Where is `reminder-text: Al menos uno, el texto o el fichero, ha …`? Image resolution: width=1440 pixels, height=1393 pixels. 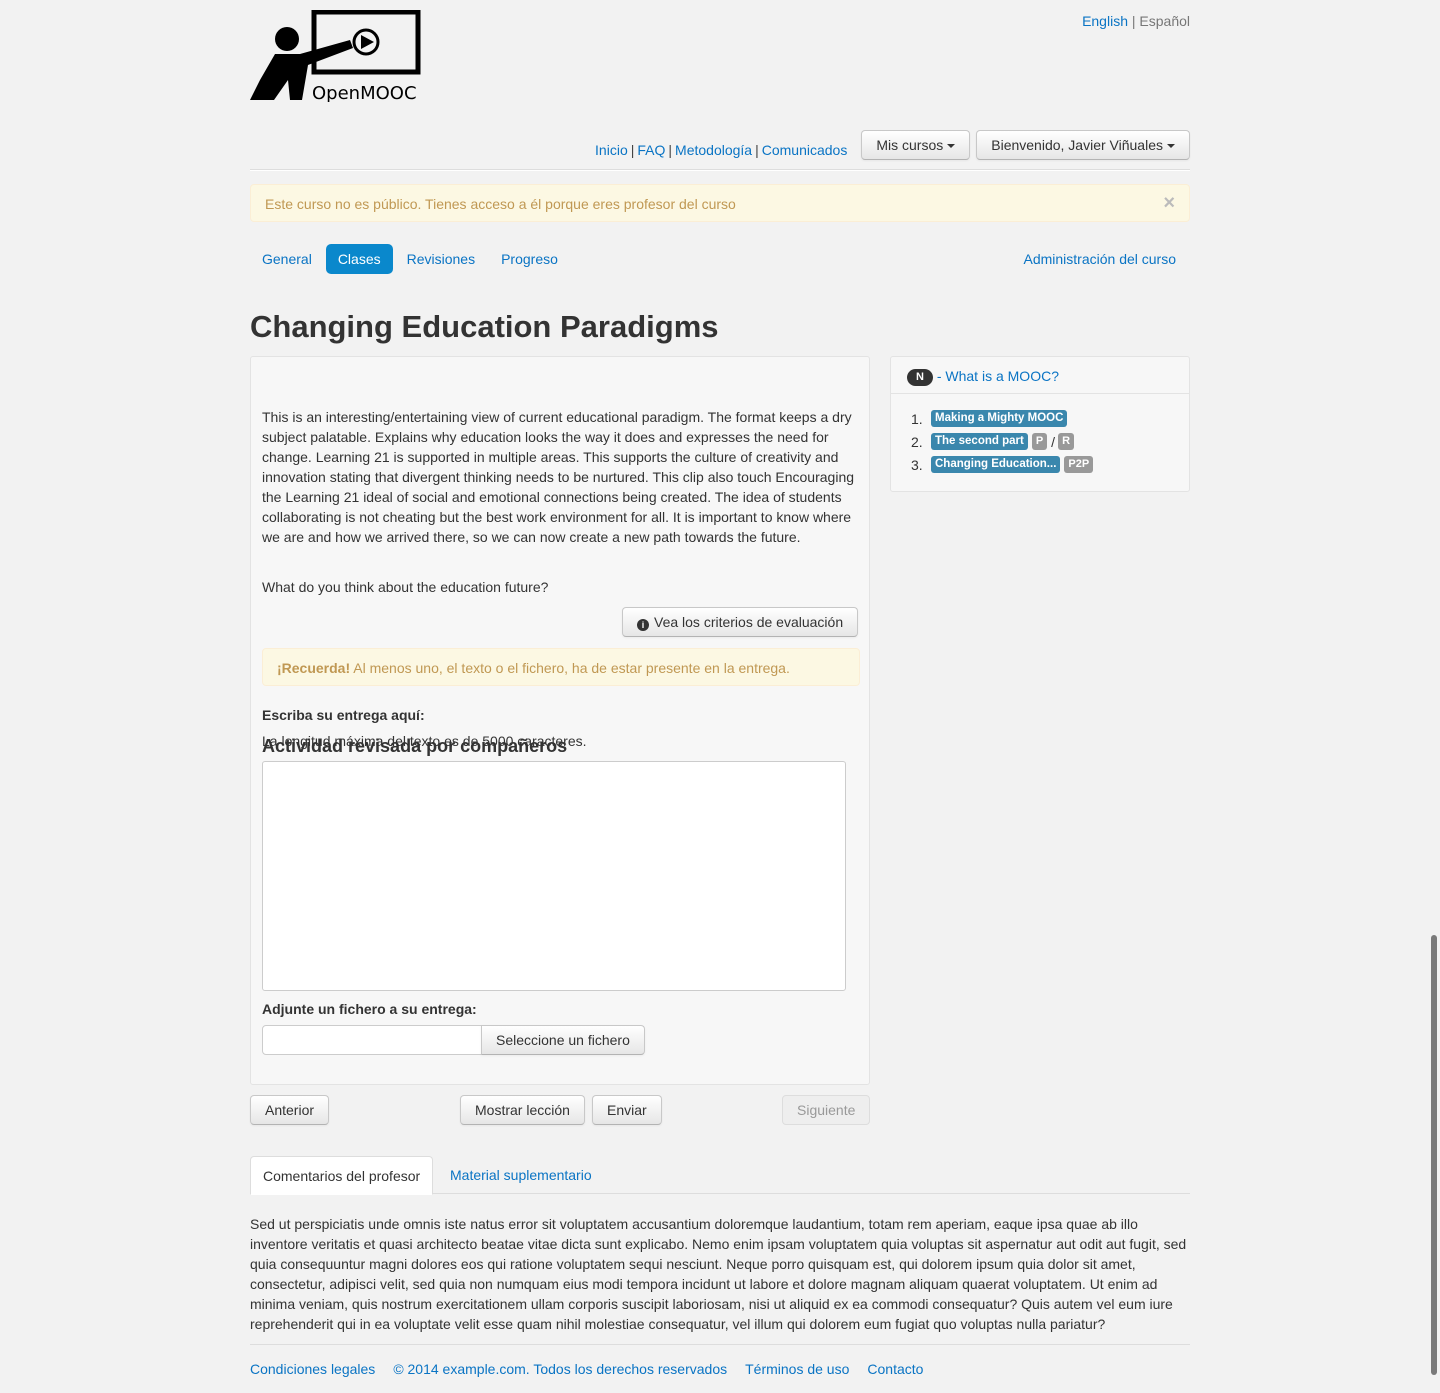 reminder-text: Al menos uno, el texto o el fichero, ha … is located at coordinates (570, 668).